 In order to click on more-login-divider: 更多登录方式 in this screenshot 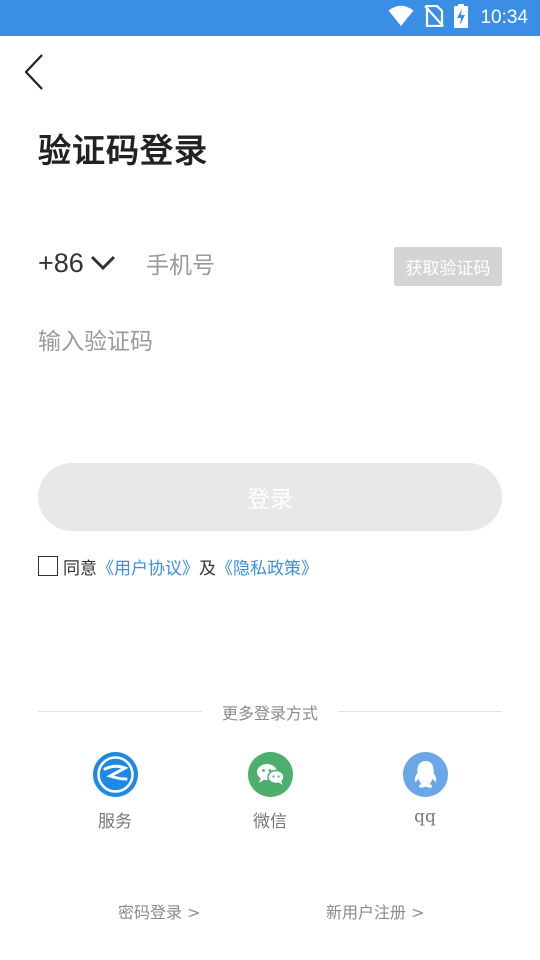, I will do `click(270, 712)`.